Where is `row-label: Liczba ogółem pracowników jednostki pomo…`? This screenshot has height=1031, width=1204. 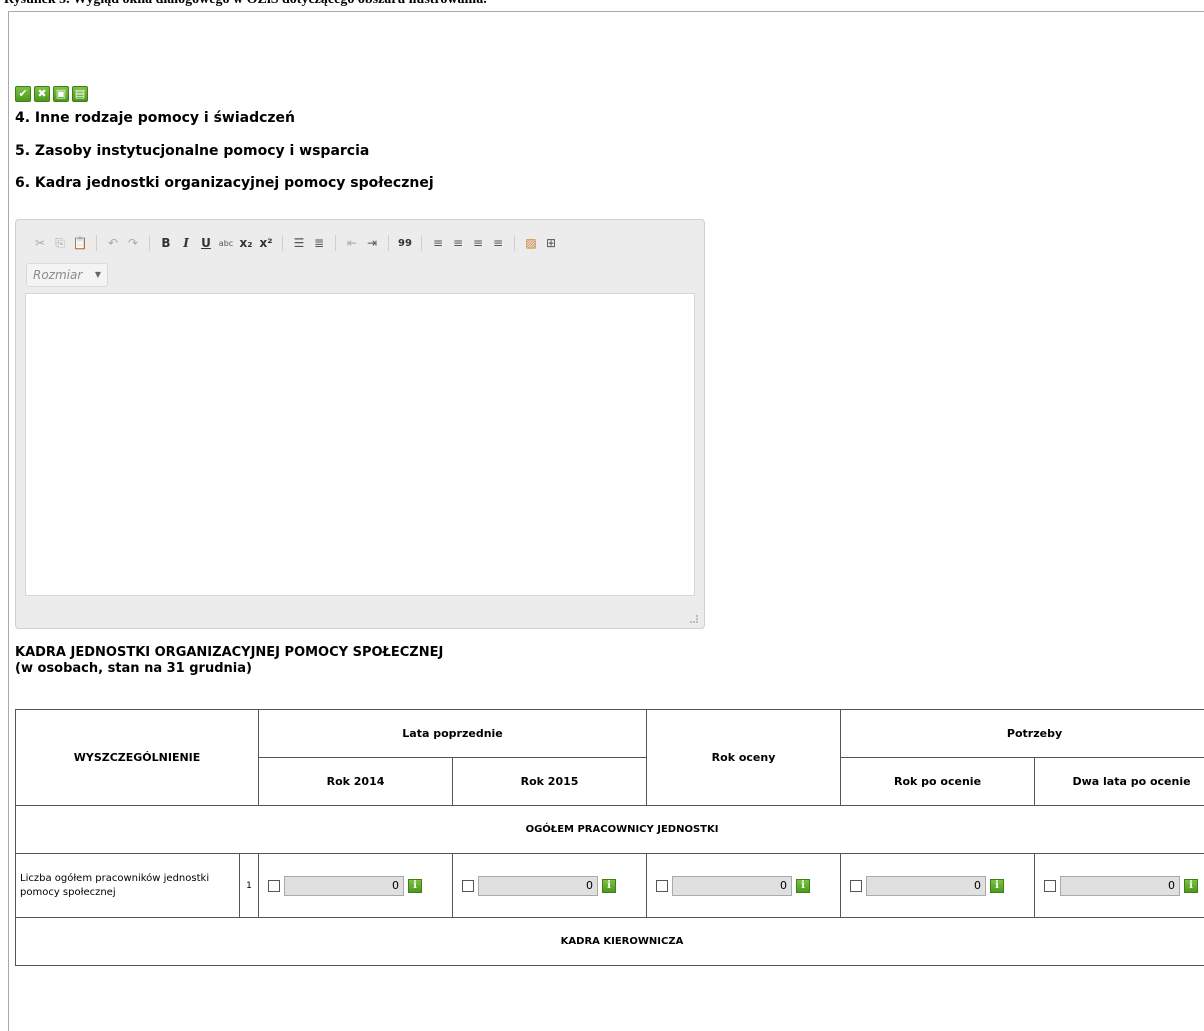 row-label: Liczba ogółem pracowników jednostki pomo… is located at coordinates (128, 886).